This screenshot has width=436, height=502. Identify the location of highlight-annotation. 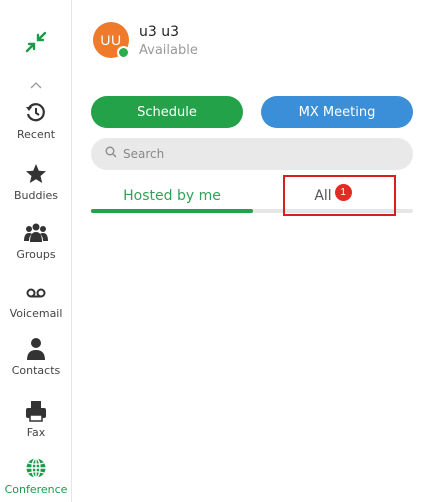
(339, 195).